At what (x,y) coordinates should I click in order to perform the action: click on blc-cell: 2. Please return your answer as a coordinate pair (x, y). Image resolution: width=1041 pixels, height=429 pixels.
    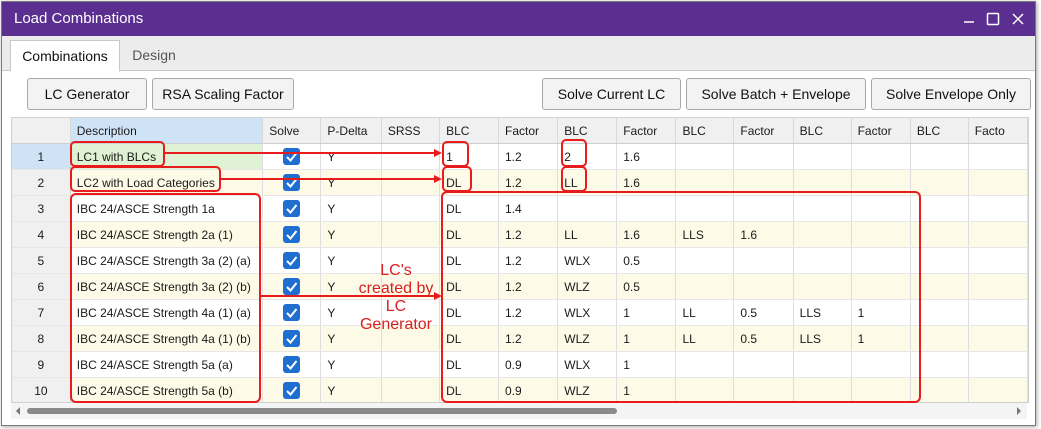
    Looking at the image, I should click on (587, 156).